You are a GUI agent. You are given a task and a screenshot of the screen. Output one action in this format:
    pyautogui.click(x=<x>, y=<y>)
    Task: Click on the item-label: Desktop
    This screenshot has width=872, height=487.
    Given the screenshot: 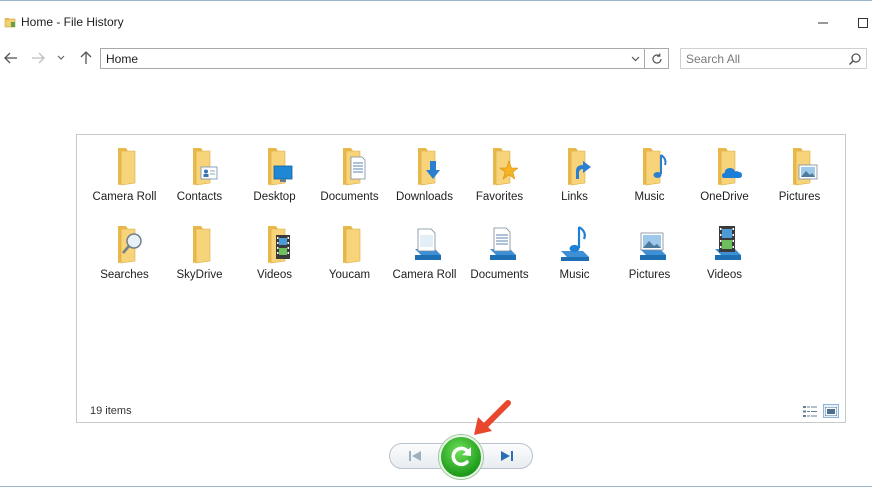 What is the action you would take?
    pyautogui.click(x=274, y=197)
    